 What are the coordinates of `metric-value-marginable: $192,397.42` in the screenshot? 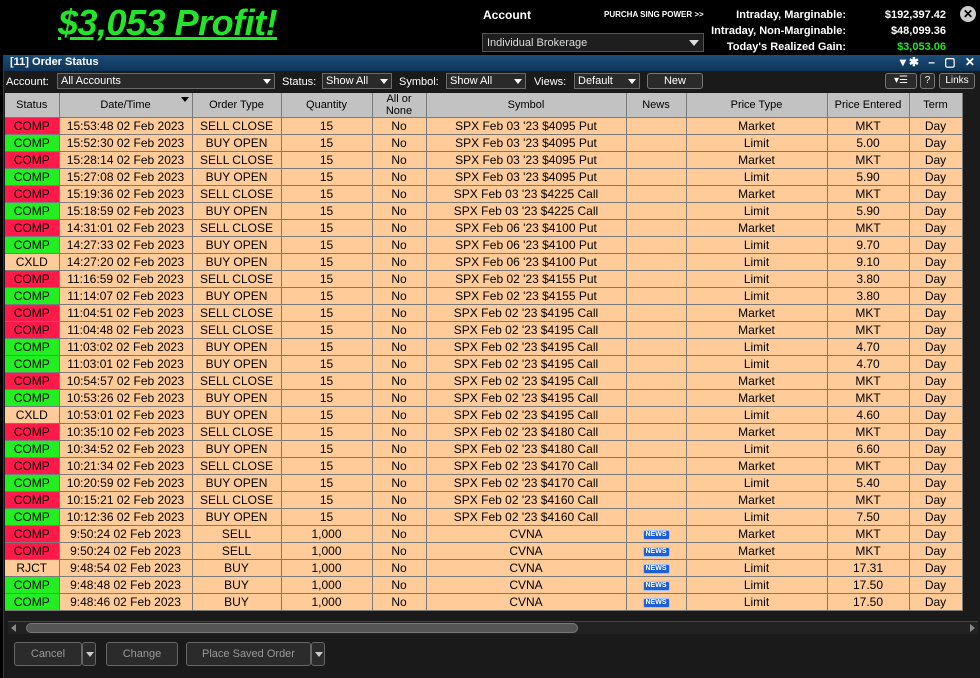 It's located at (915, 15).